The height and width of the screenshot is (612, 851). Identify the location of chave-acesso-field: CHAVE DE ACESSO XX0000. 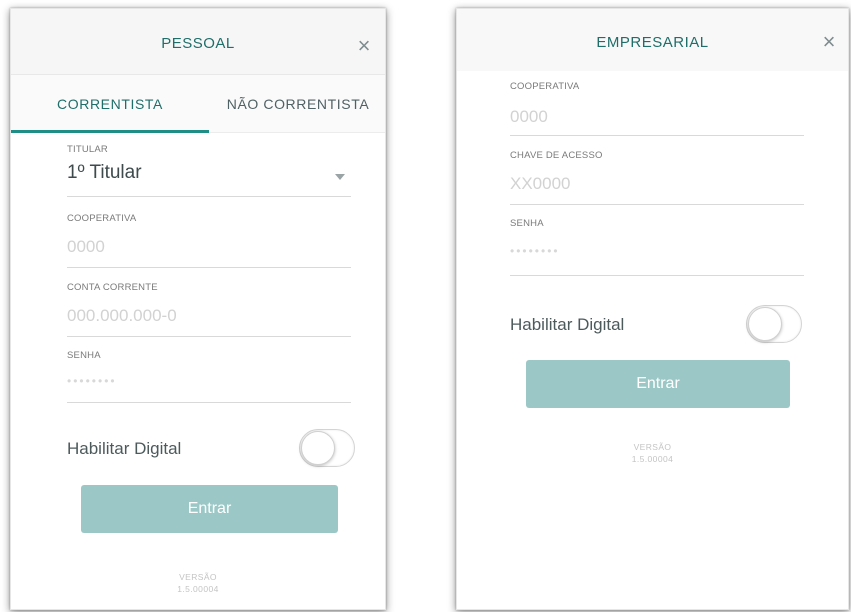
(657, 178).